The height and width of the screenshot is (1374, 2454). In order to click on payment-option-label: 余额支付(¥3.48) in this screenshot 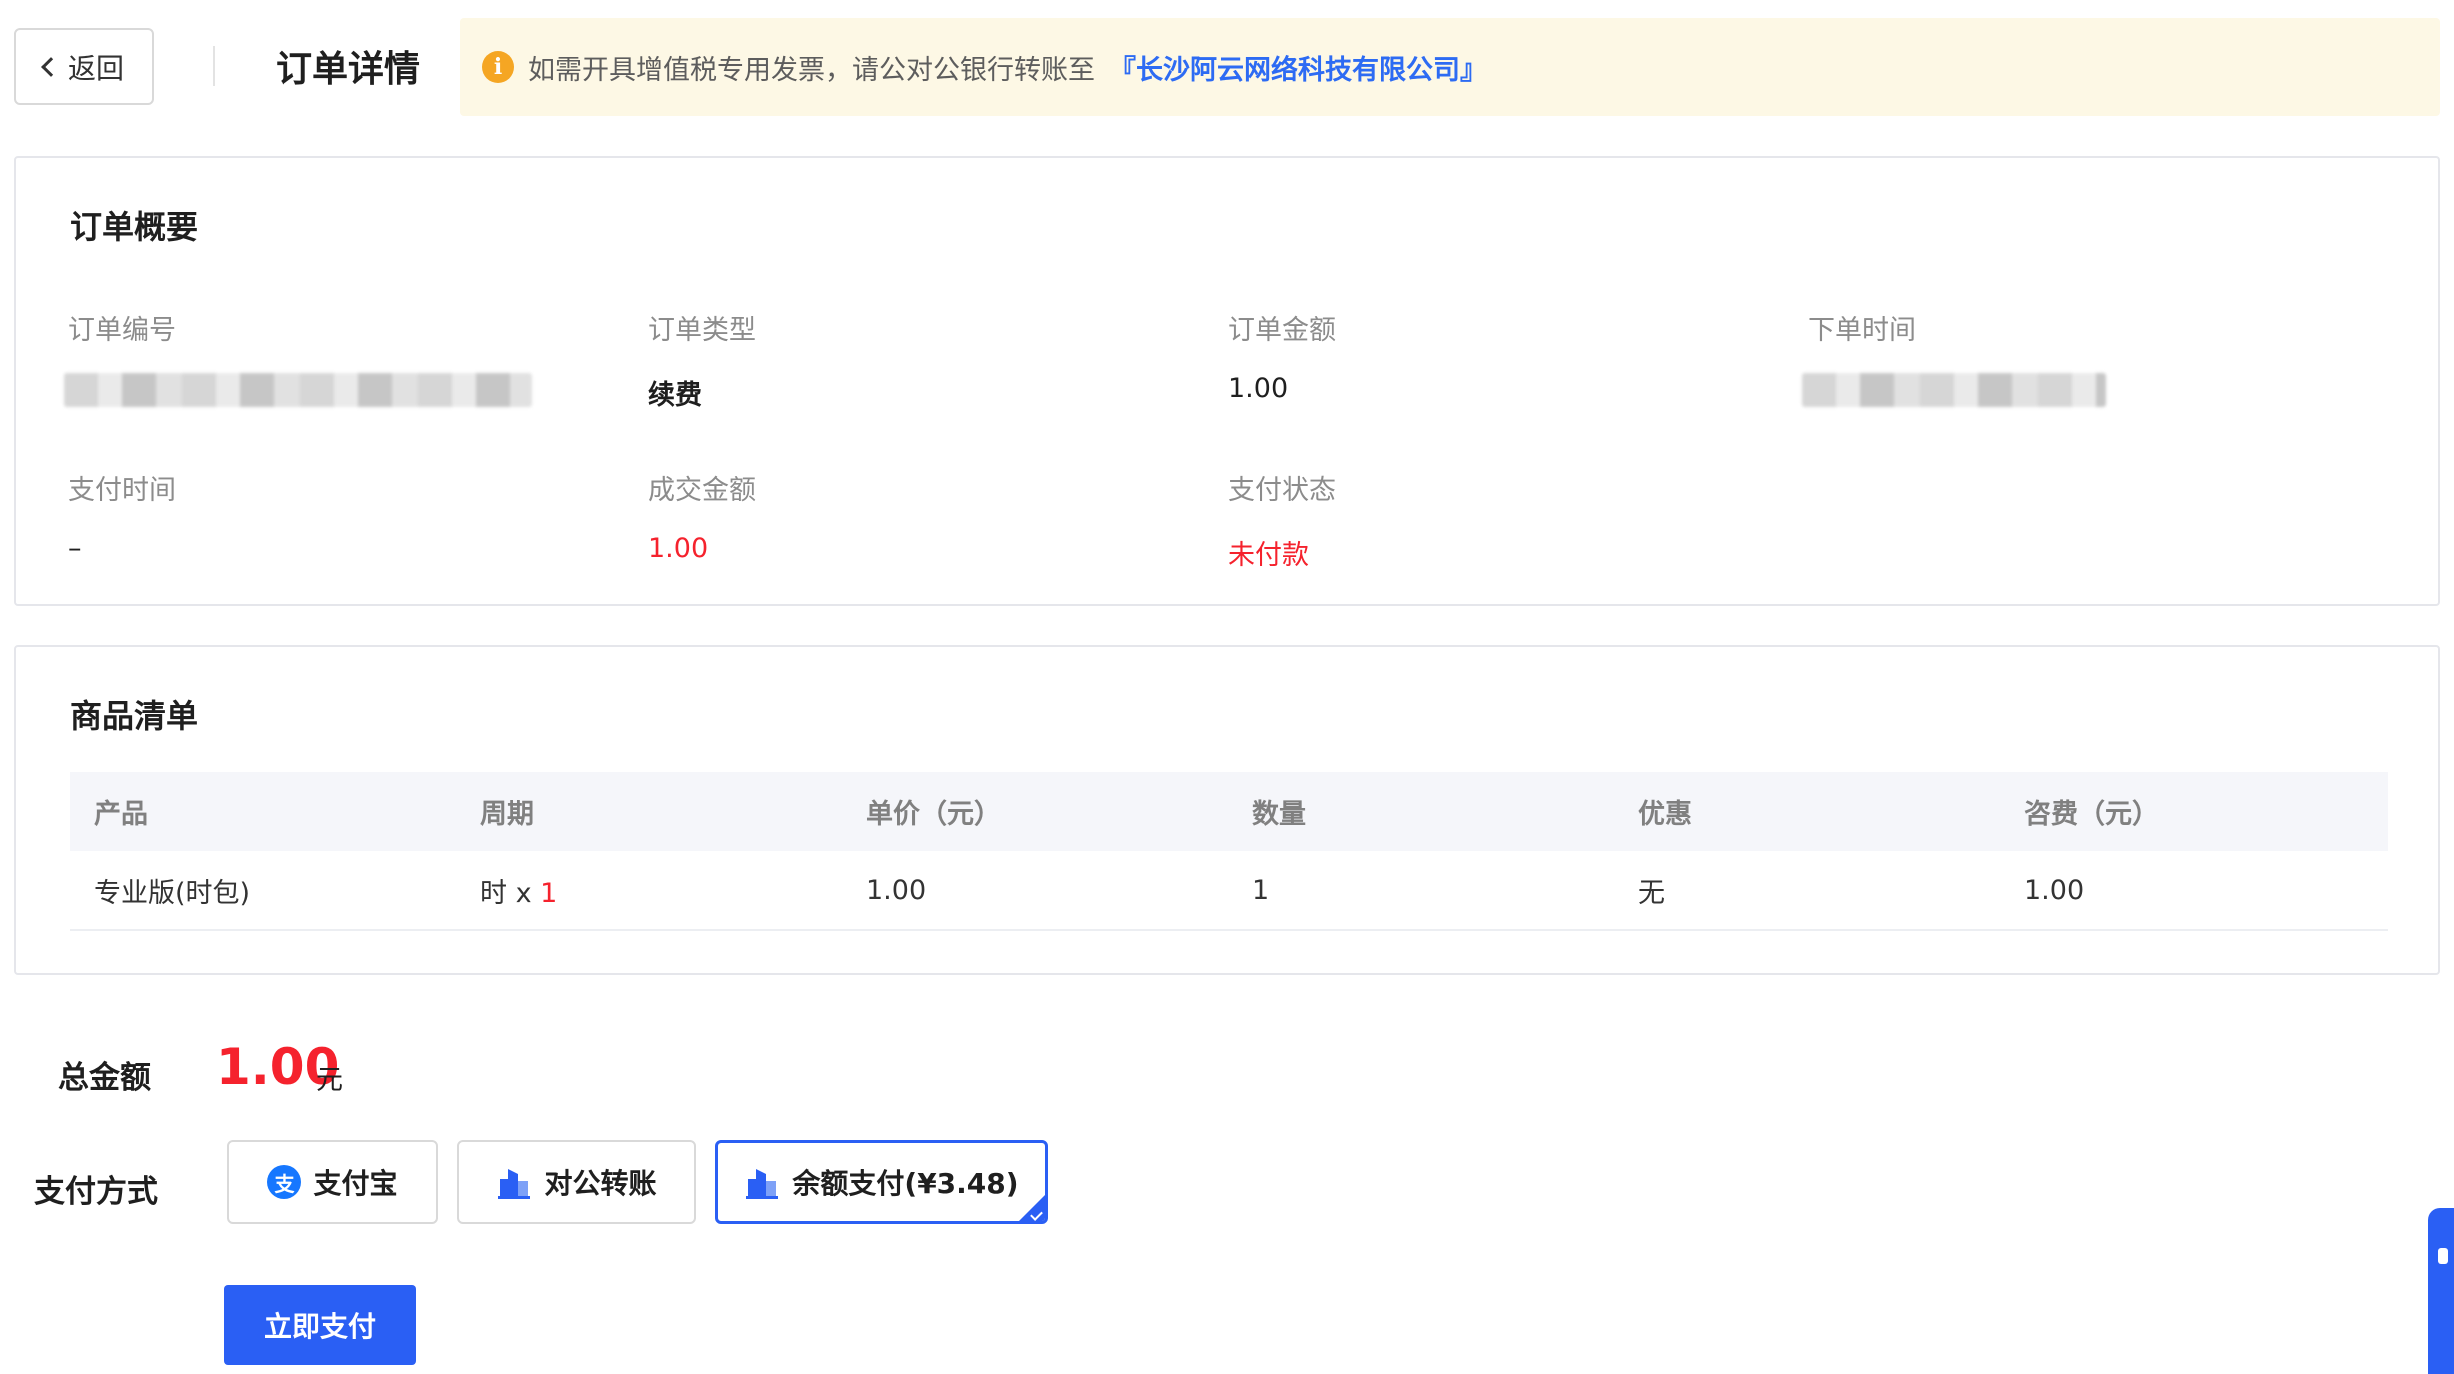, I will do `click(905, 1183)`.